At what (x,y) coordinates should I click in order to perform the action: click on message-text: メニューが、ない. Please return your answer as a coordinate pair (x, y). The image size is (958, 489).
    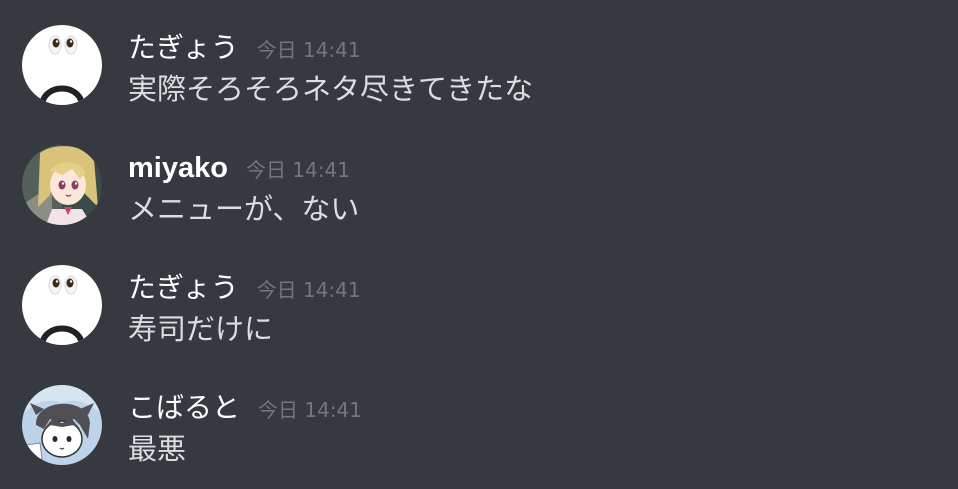
    Looking at the image, I should click on (244, 209).